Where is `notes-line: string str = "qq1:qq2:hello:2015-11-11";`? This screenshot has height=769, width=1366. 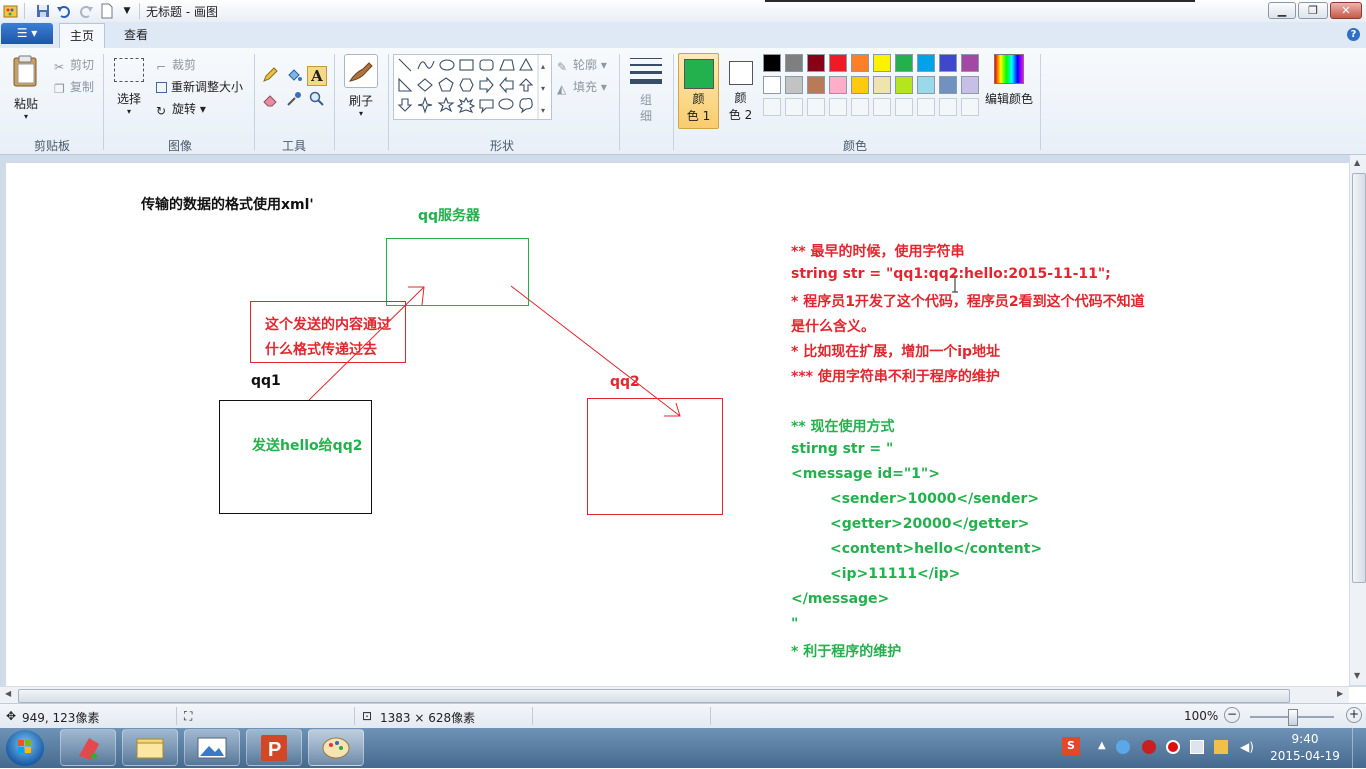
notes-line: string str = "qq1:qq2:hello:2015-11-11"; is located at coordinates (951, 274).